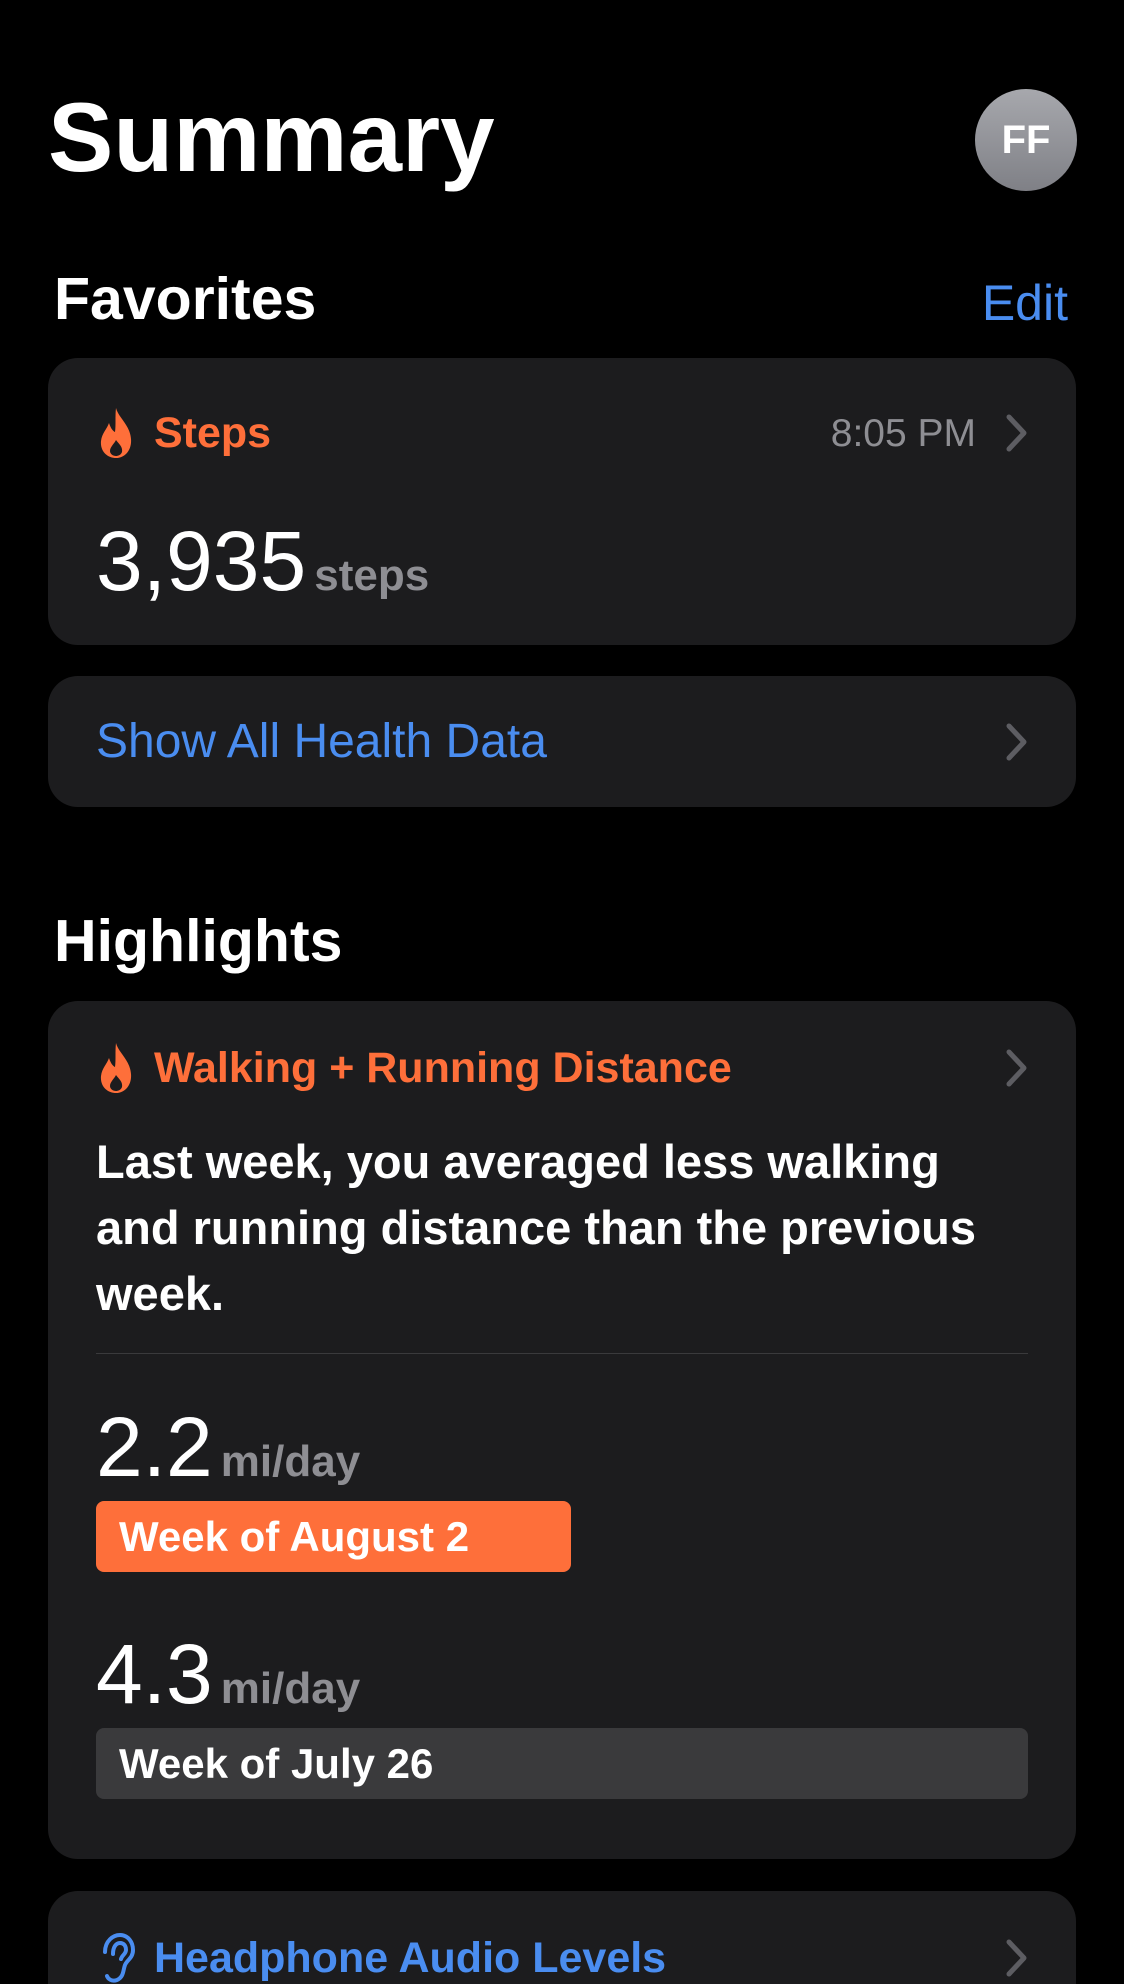 Image resolution: width=1124 pixels, height=1984 pixels. Describe the element at coordinates (213, 432) in the screenshot. I see `steps-label: Steps` at that location.